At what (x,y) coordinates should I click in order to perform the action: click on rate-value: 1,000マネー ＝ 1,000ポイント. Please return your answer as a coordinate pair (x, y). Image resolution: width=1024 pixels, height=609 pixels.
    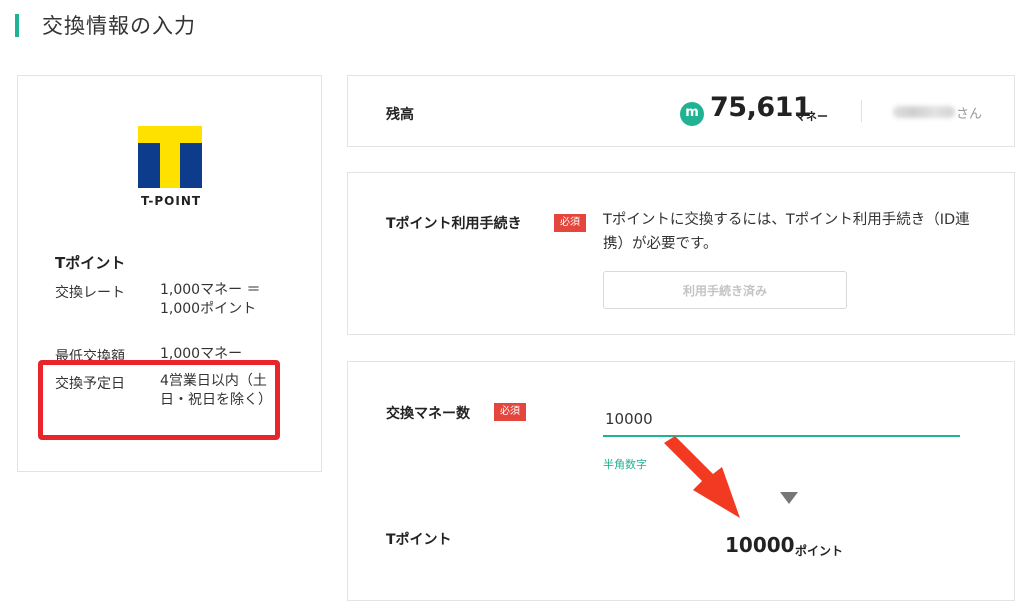
    Looking at the image, I should click on (210, 299).